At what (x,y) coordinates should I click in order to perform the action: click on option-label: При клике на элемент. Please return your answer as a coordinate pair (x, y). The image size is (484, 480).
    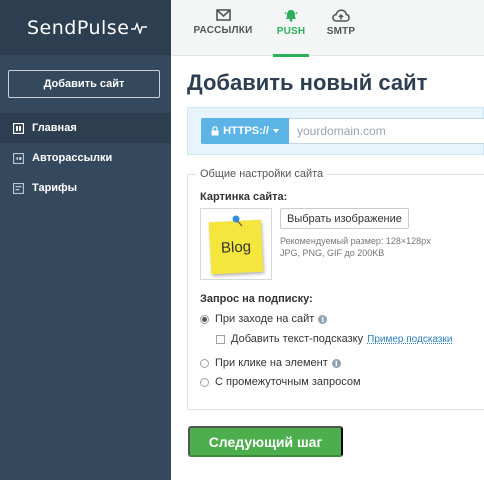
    Looking at the image, I should click on (271, 363).